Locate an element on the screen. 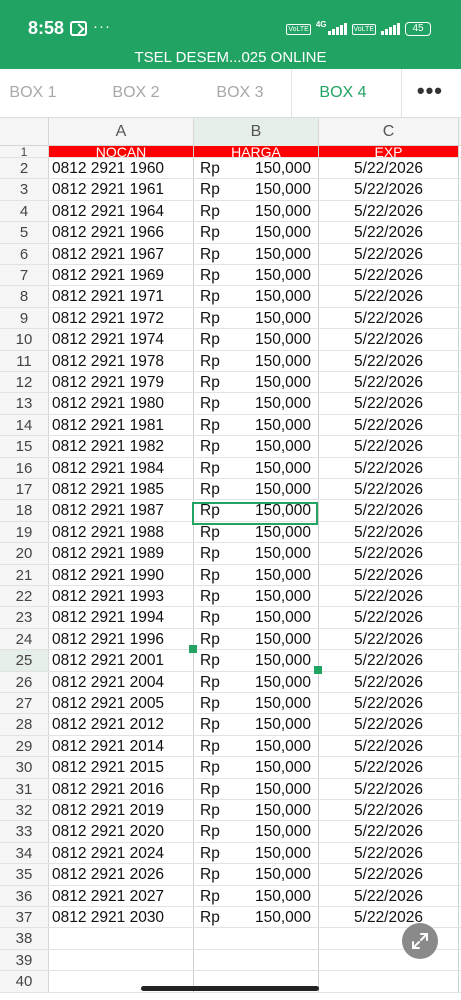  cell-nocan: 0812 2921 1964 is located at coordinates (121, 211).